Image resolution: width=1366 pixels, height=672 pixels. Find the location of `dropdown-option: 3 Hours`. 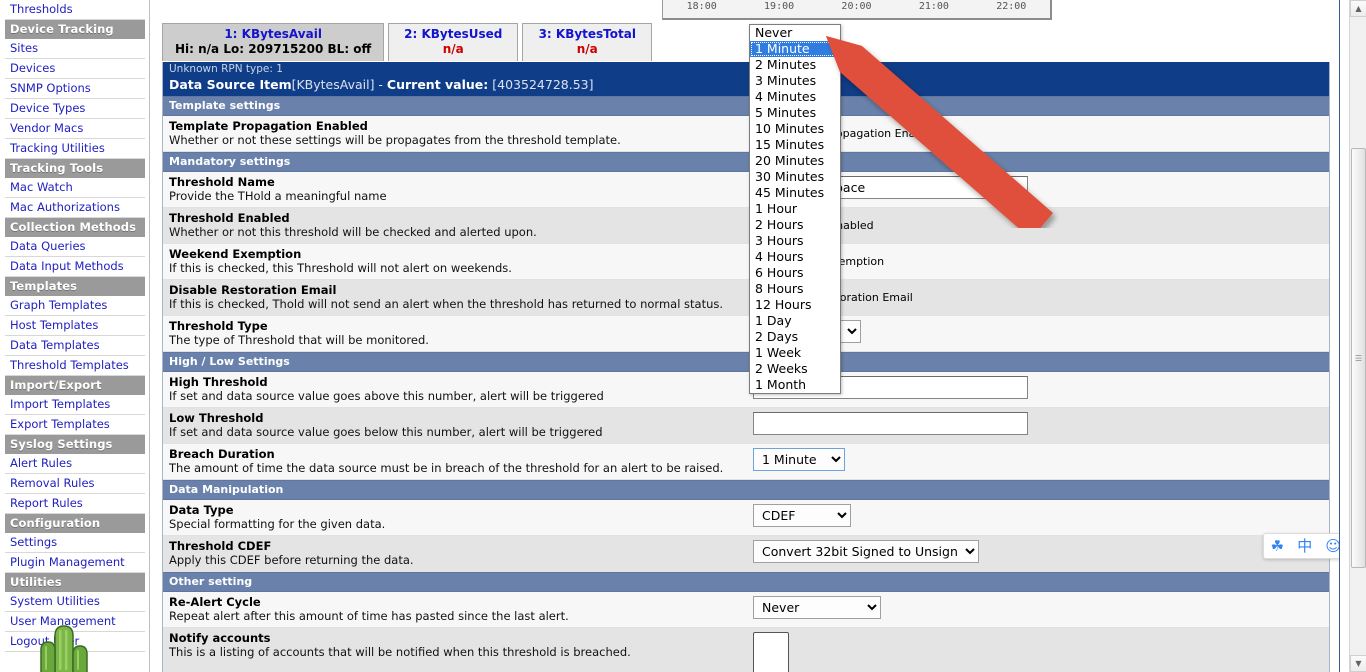

dropdown-option: 3 Hours is located at coordinates (795, 241).